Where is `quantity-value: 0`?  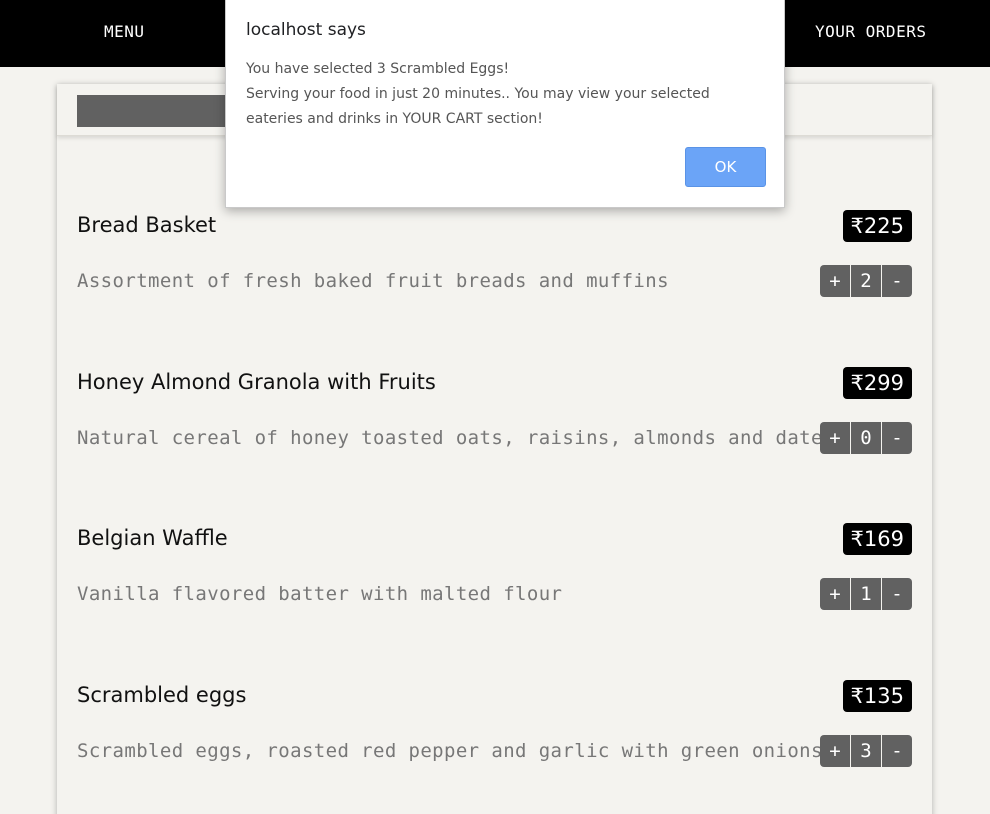
quantity-value: 0 is located at coordinates (866, 438).